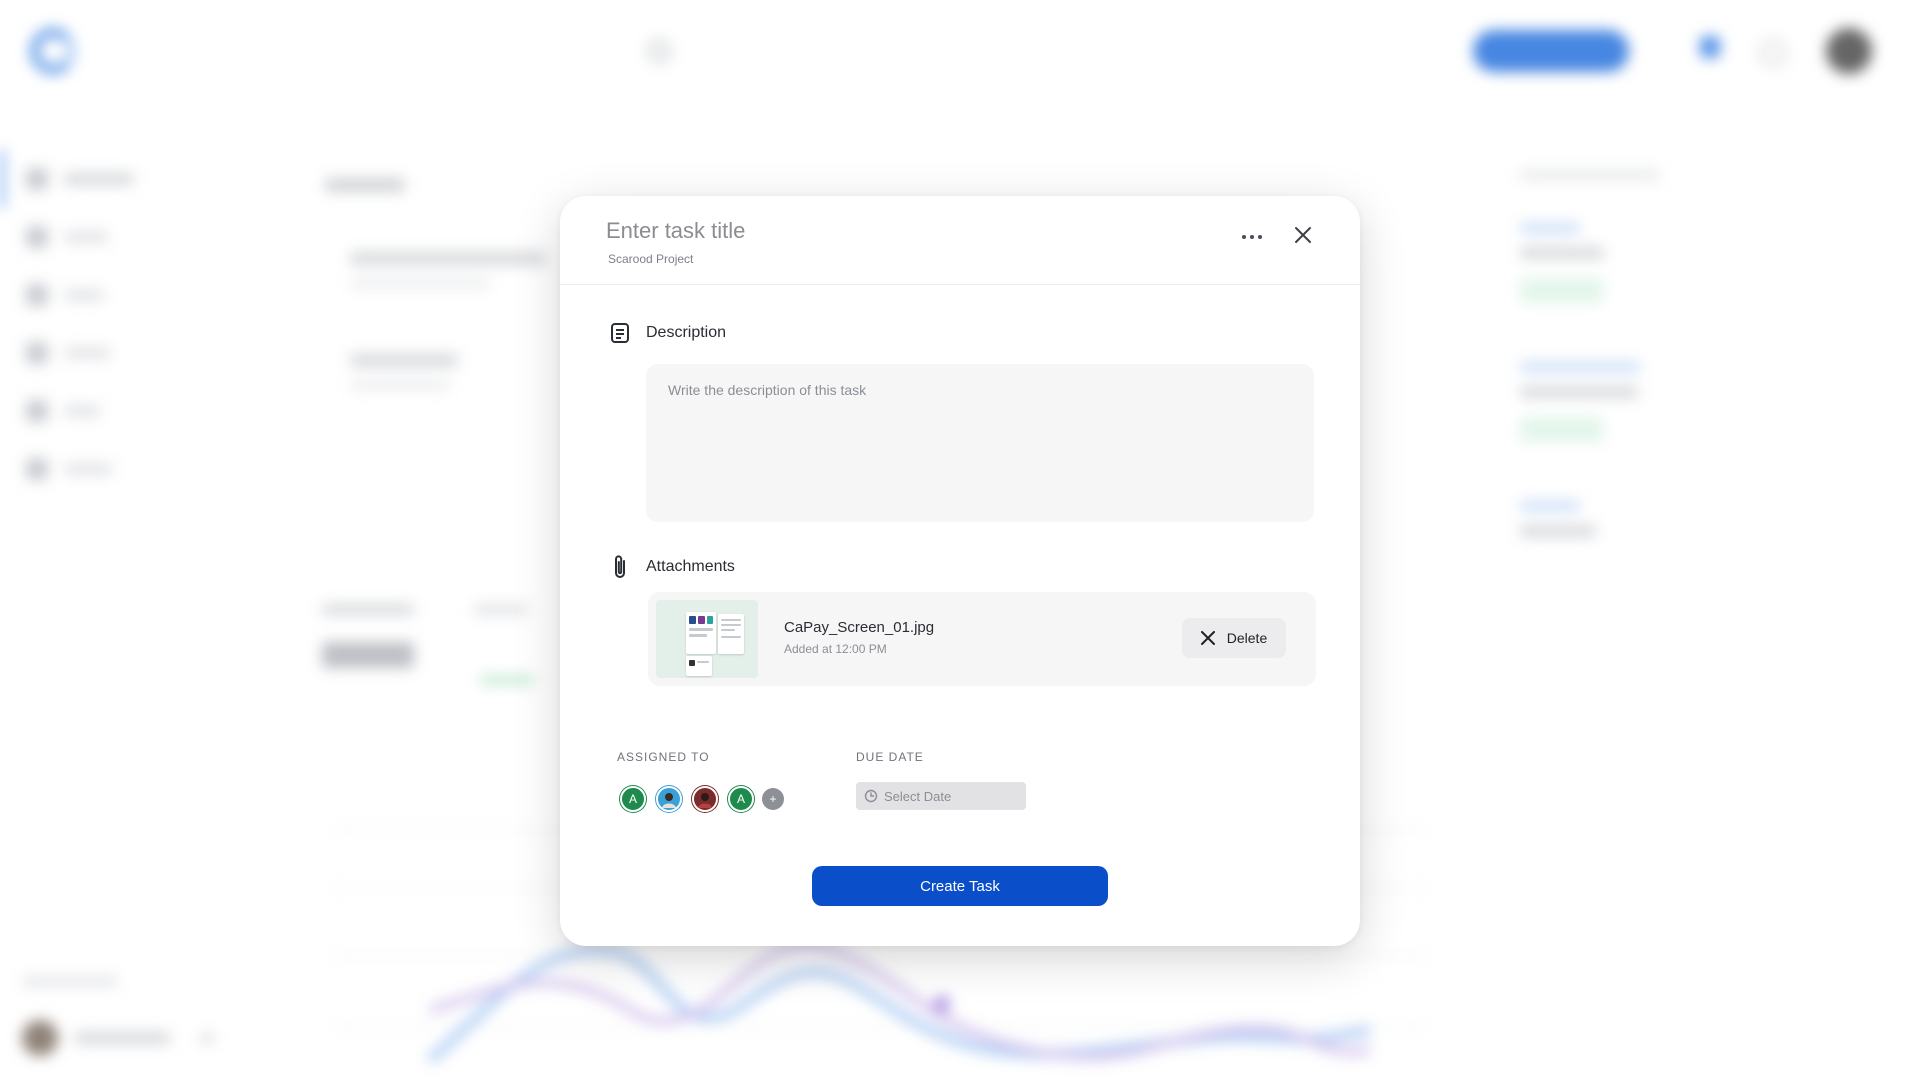 Image resolution: width=1920 pixels, height=1080 pixels. I want to click on clock-icon, so click(871, 796).